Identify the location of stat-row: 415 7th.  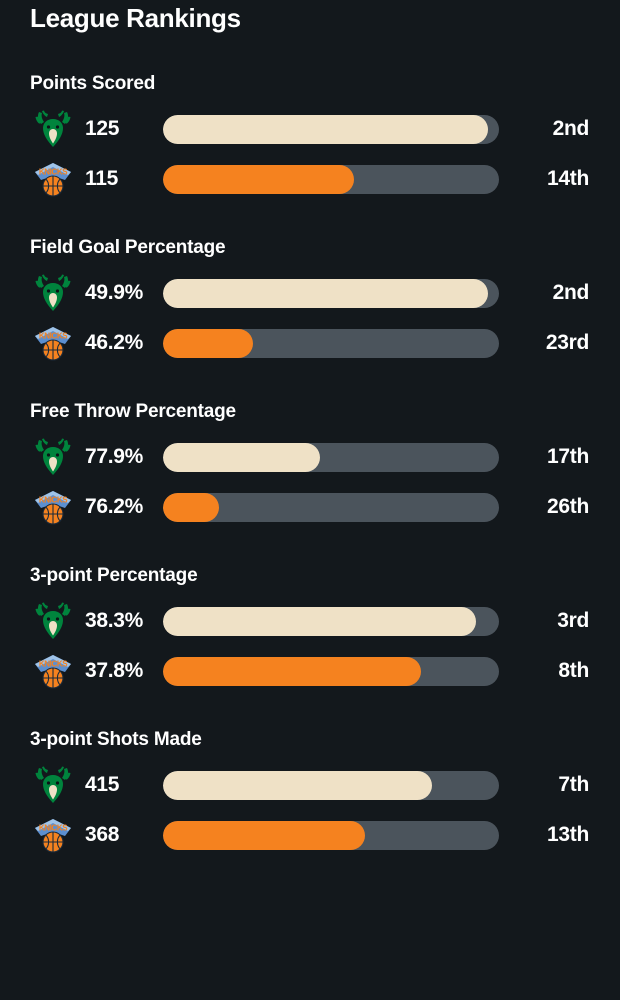
(310, 785).